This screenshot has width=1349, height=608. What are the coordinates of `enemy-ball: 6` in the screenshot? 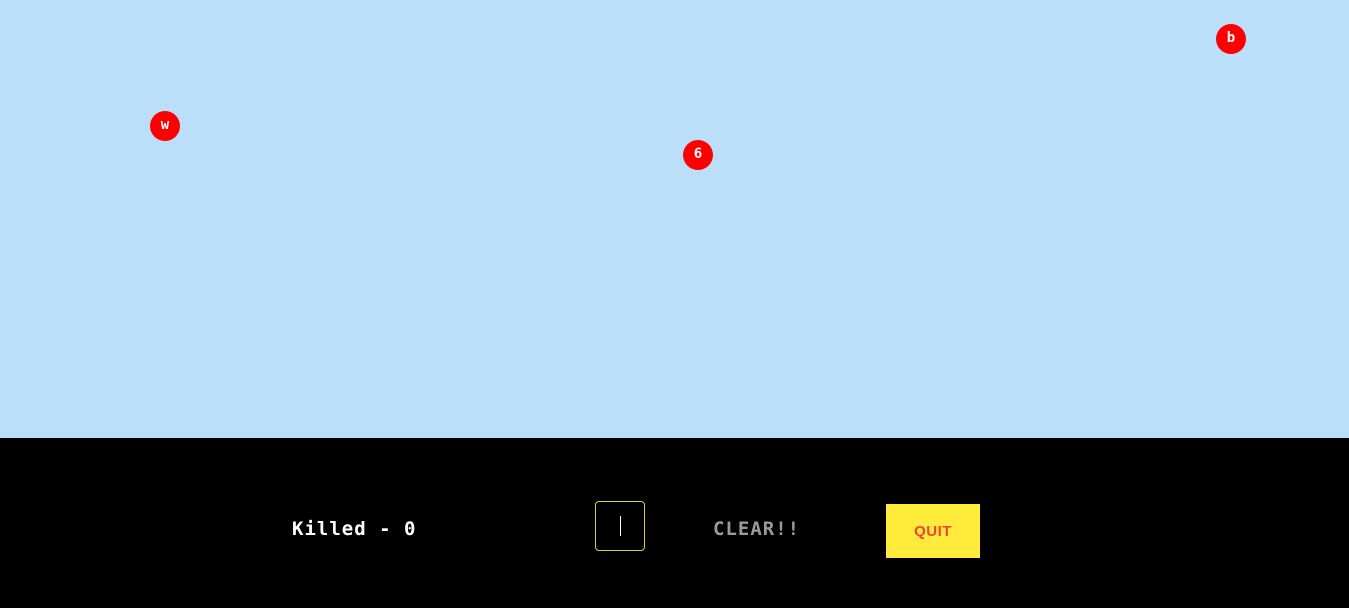 It's located at (698, 155).